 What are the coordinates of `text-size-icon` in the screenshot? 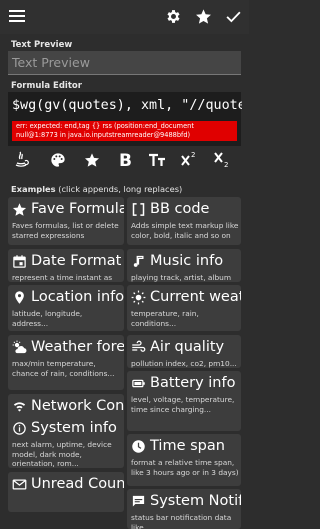 It's located at (157, 159).